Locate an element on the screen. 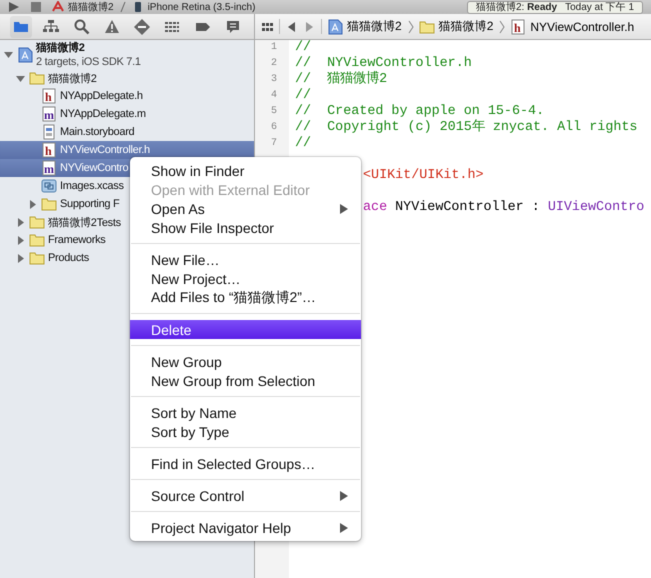 The height and width of the screenshot is (578, 651). menu-item: Sort by Name is located at coordinates (245, 412).